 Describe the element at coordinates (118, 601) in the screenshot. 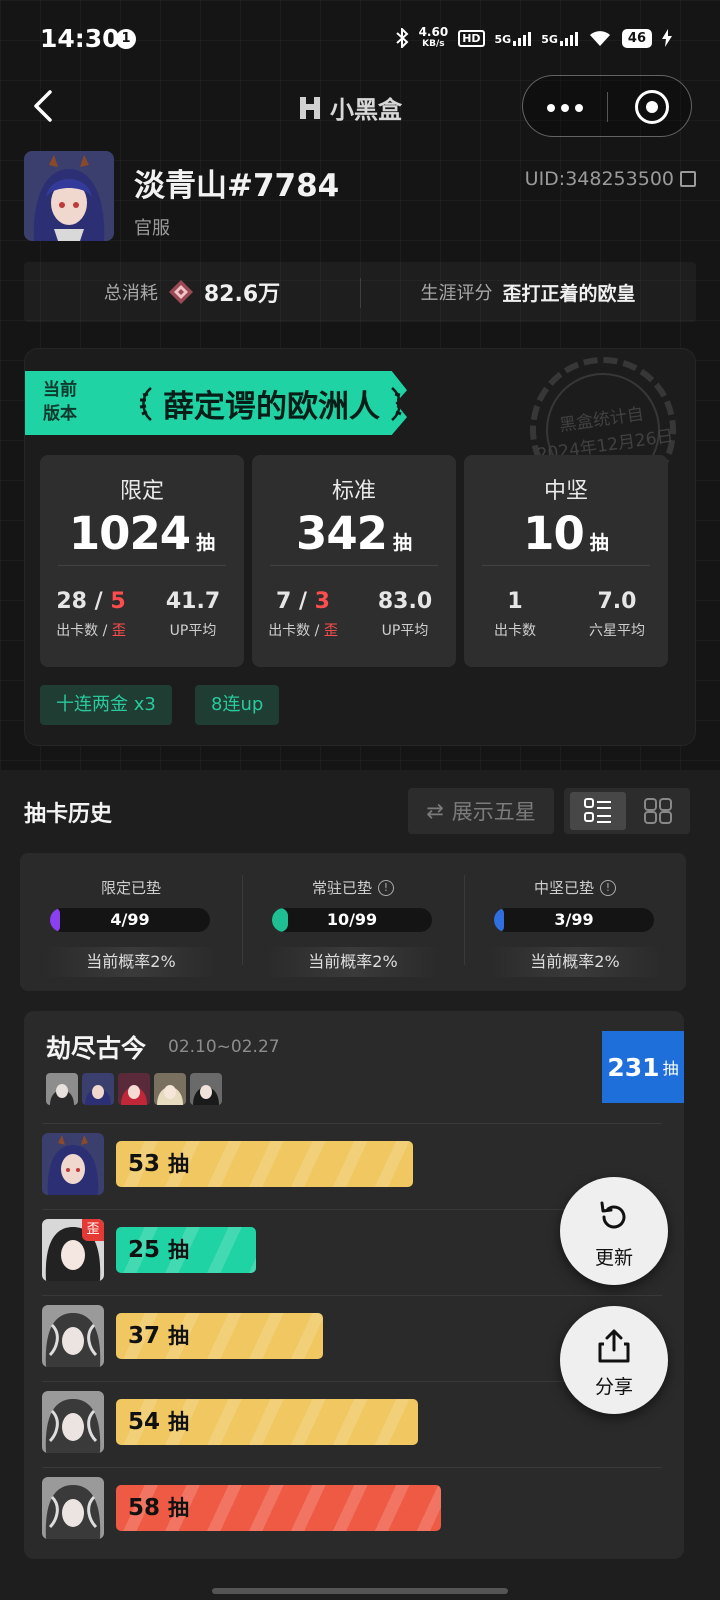

I see `off-rate-count: 5` at that location.